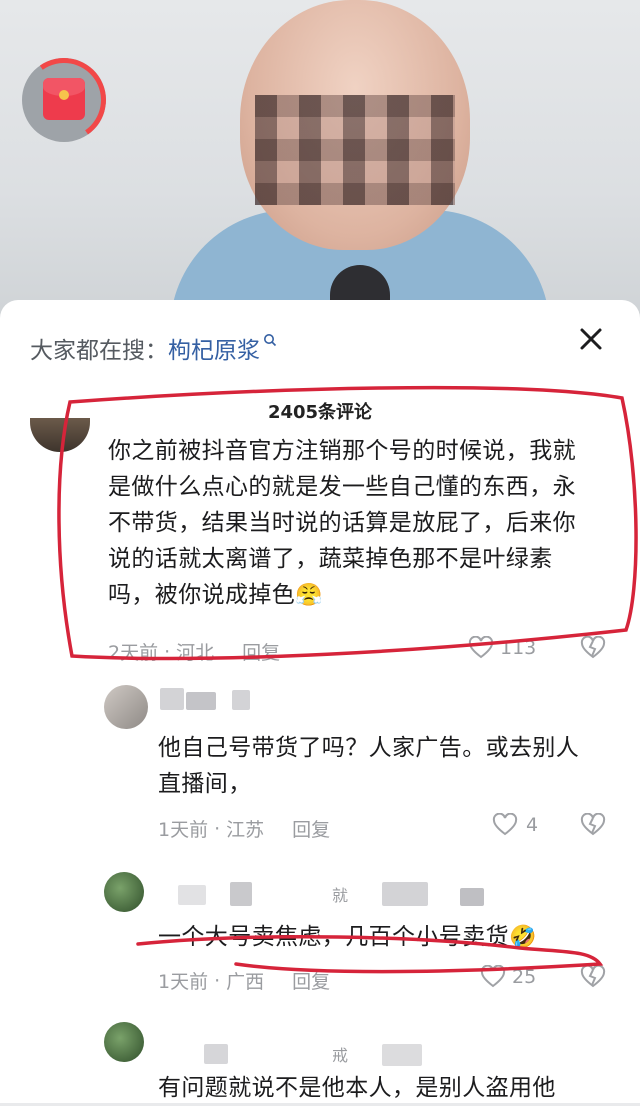 The height and width of the screenshot is (1106, 640). Describe the element at coordinates (99, 351) in the screenshot. I see `search-suggestion-label: 大家都在搜：` at that location.